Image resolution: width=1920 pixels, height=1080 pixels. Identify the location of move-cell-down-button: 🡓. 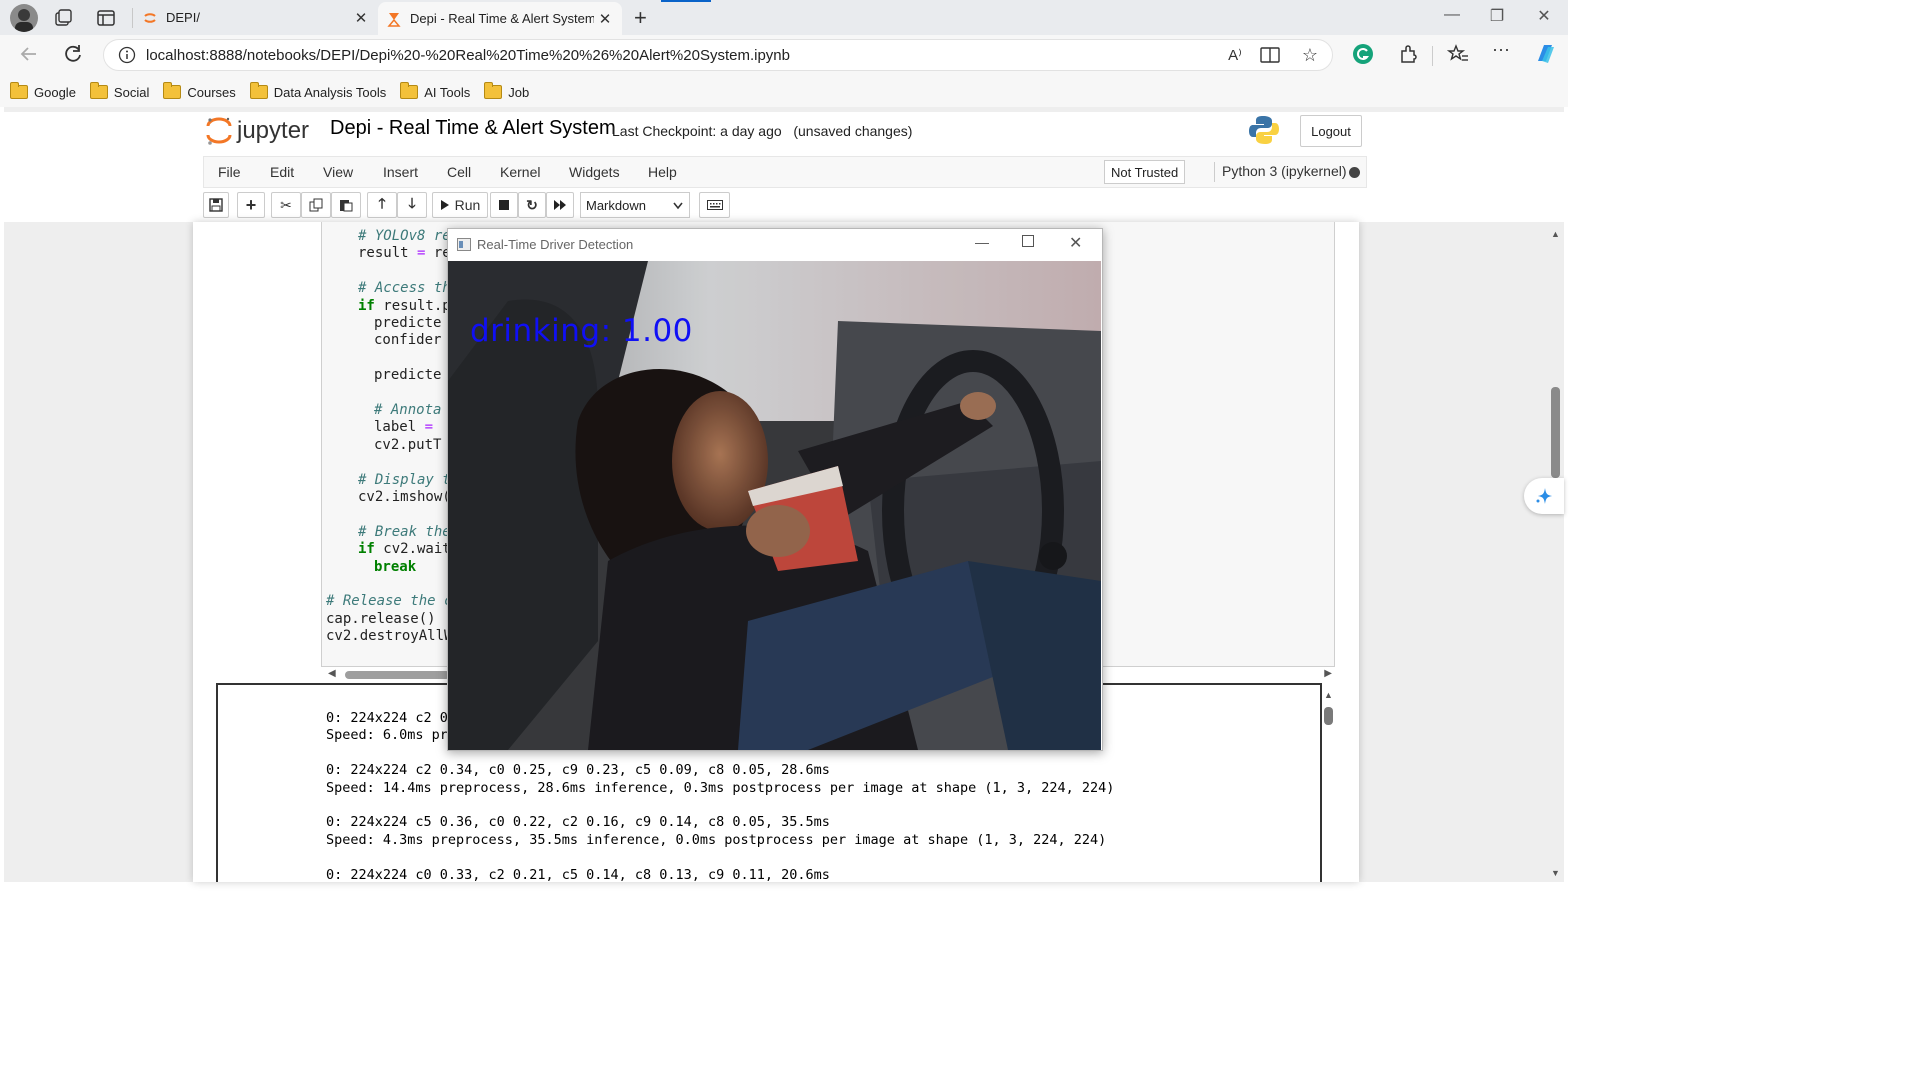
(412, 205).